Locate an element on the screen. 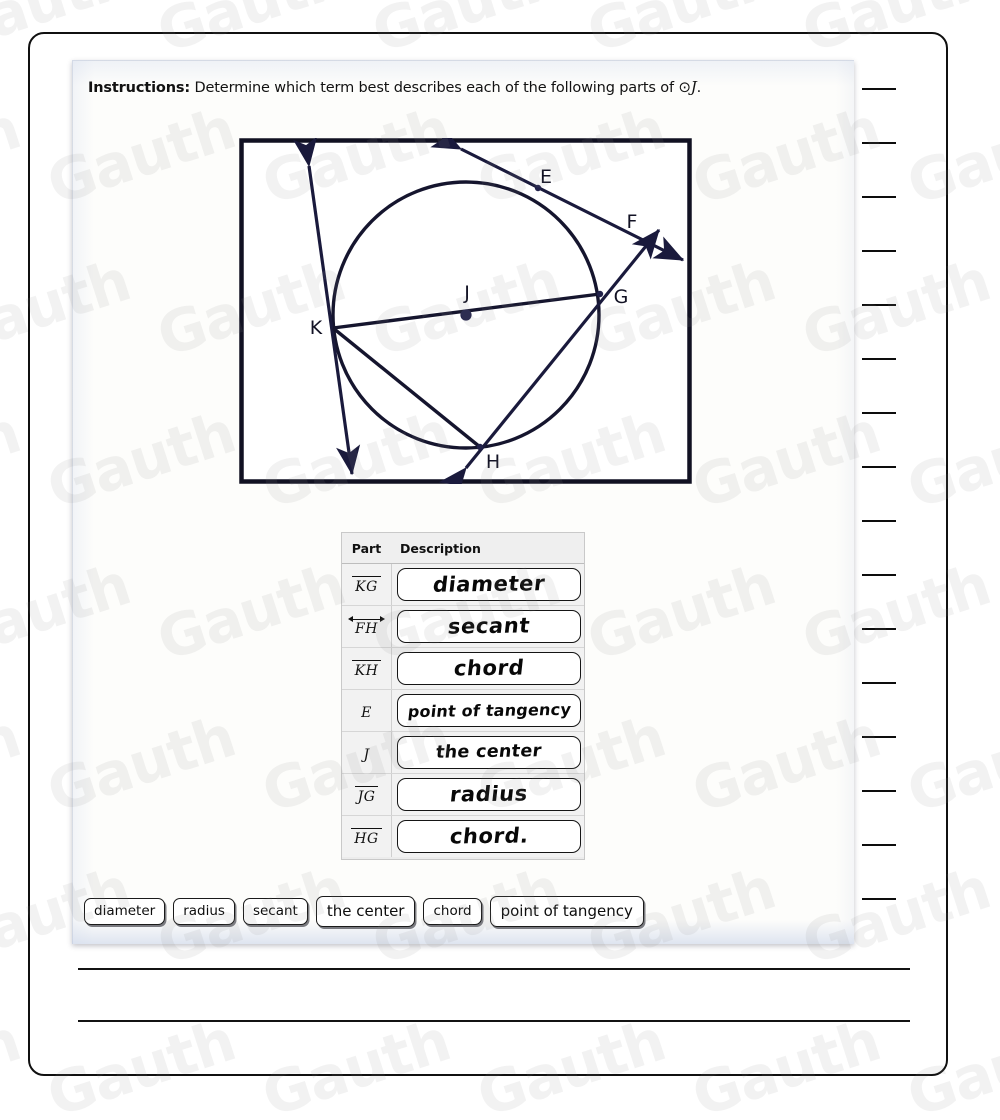  word-bank-chip: radius is located at coordinates (204, 911).